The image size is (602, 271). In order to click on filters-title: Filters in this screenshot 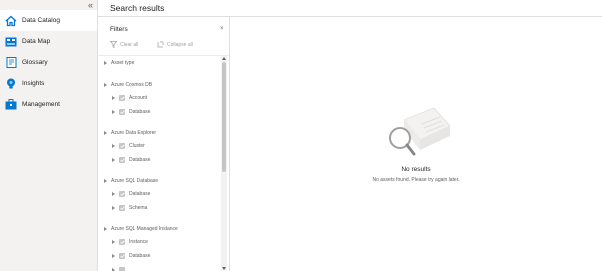, I will do `click(119, 29)`.